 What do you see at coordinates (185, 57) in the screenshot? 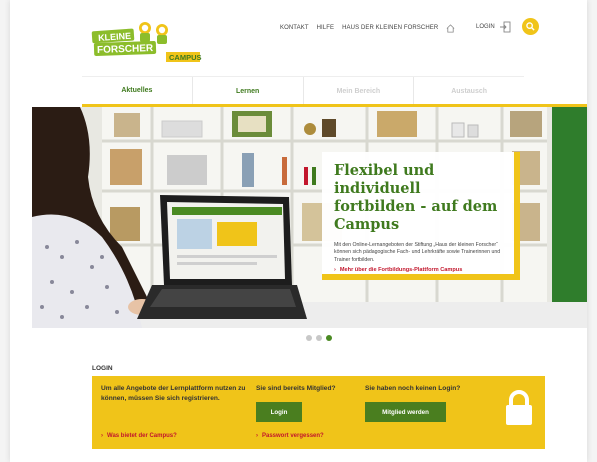
I see `logo-badge: CAMPUS` at bounding box center [185, 57].